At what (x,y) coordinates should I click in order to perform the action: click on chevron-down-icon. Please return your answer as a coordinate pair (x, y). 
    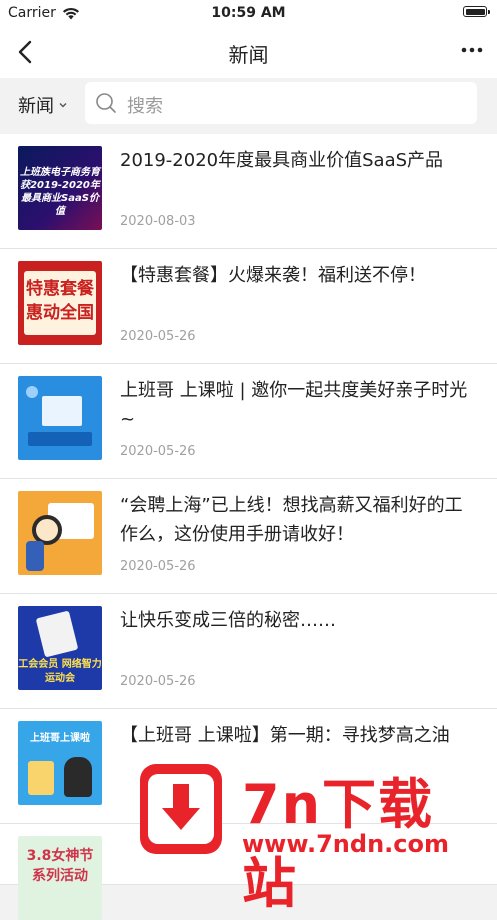
    Looking at the image, I should click on (63, 105).